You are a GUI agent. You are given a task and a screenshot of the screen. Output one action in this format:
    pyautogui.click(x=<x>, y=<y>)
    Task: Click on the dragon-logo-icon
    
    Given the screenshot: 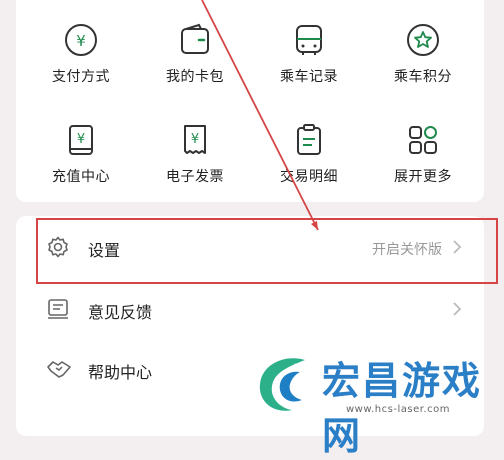 What is the action you would take?
    pyautogui.click(x=282, y=384)
    